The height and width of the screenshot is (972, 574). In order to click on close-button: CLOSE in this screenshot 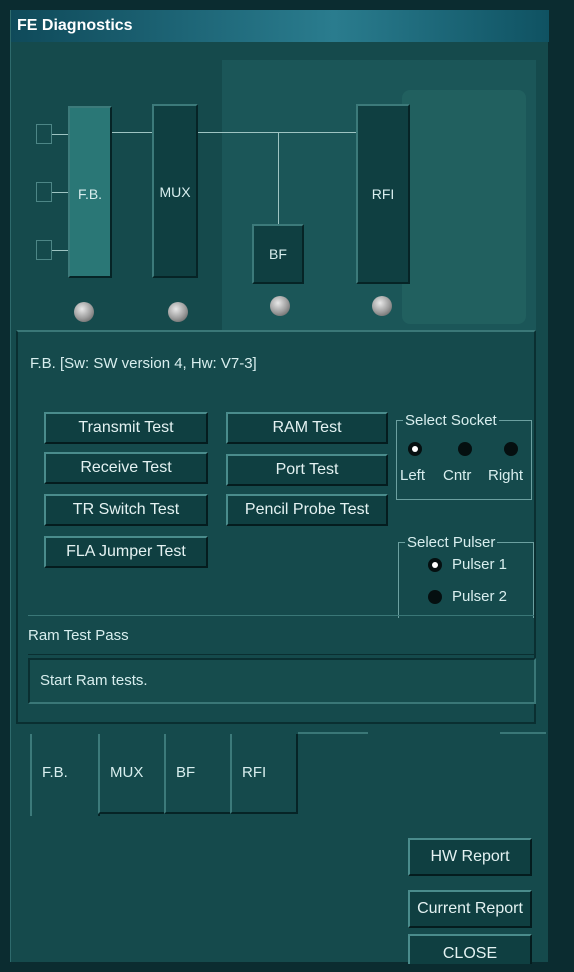, I will do `click(470, 949)`.